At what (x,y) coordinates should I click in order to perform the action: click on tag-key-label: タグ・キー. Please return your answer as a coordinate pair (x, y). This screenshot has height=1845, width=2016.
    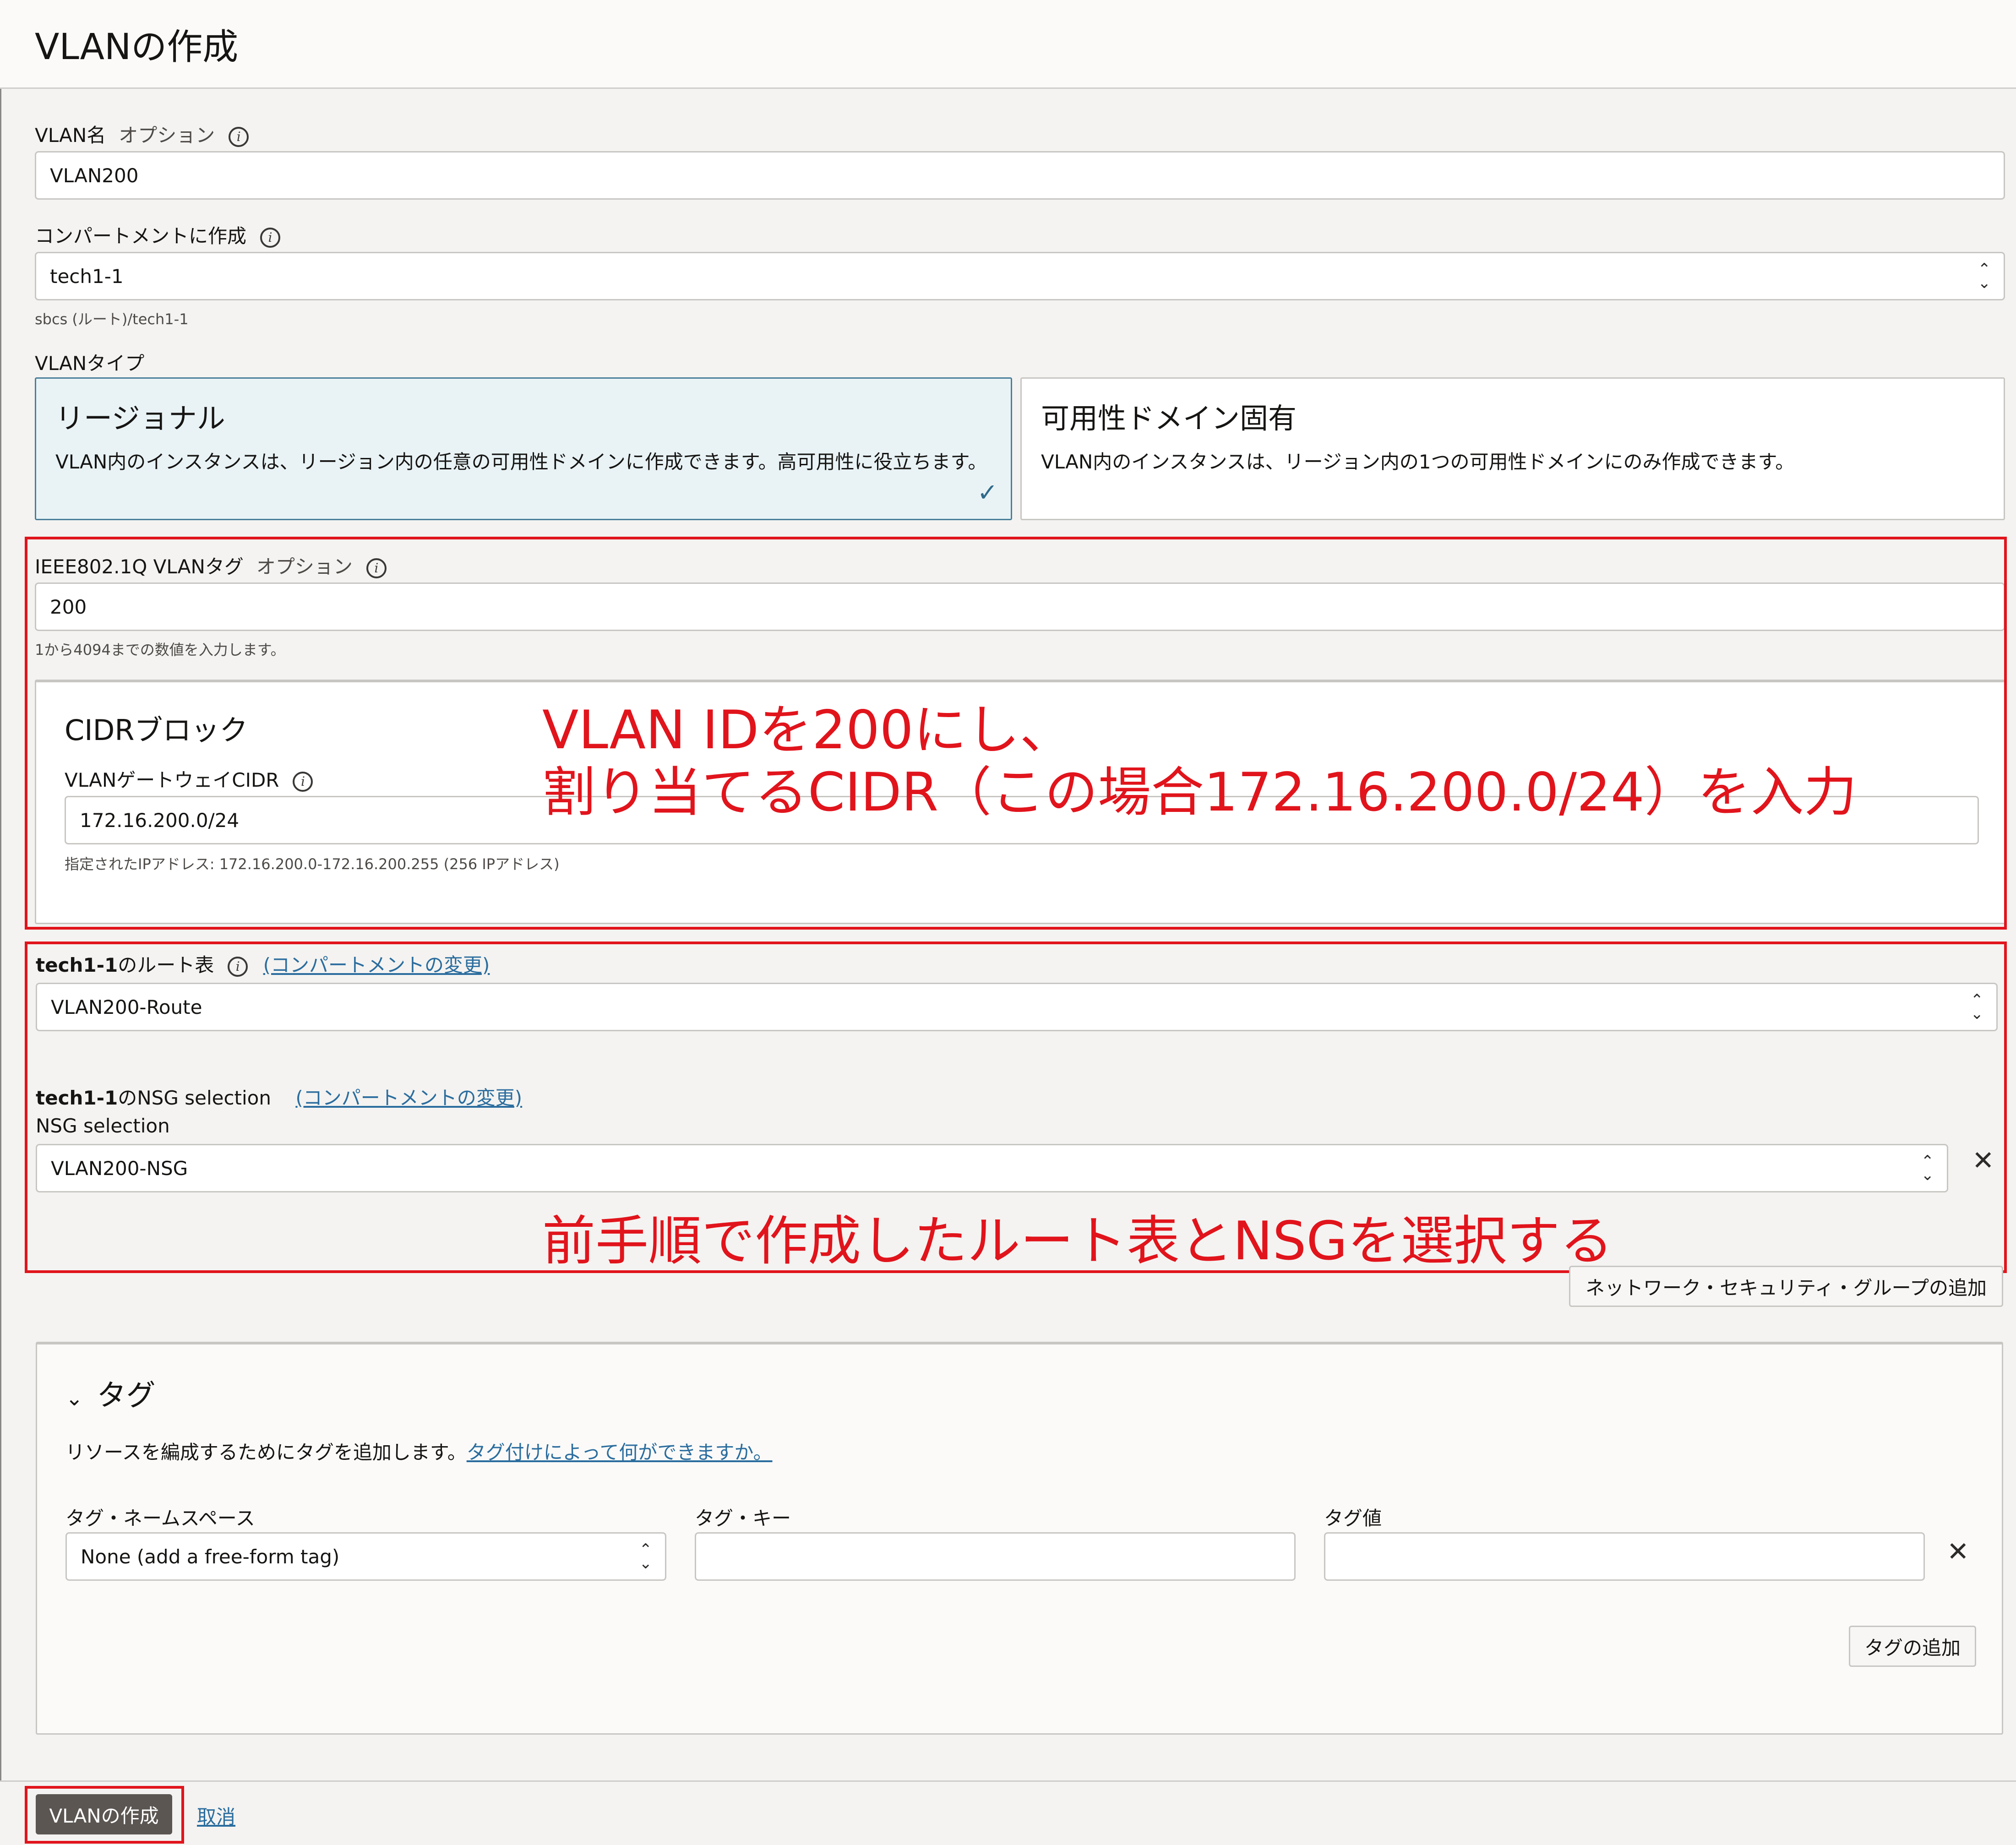
    Looking at the image, I should click on (743, 1518).